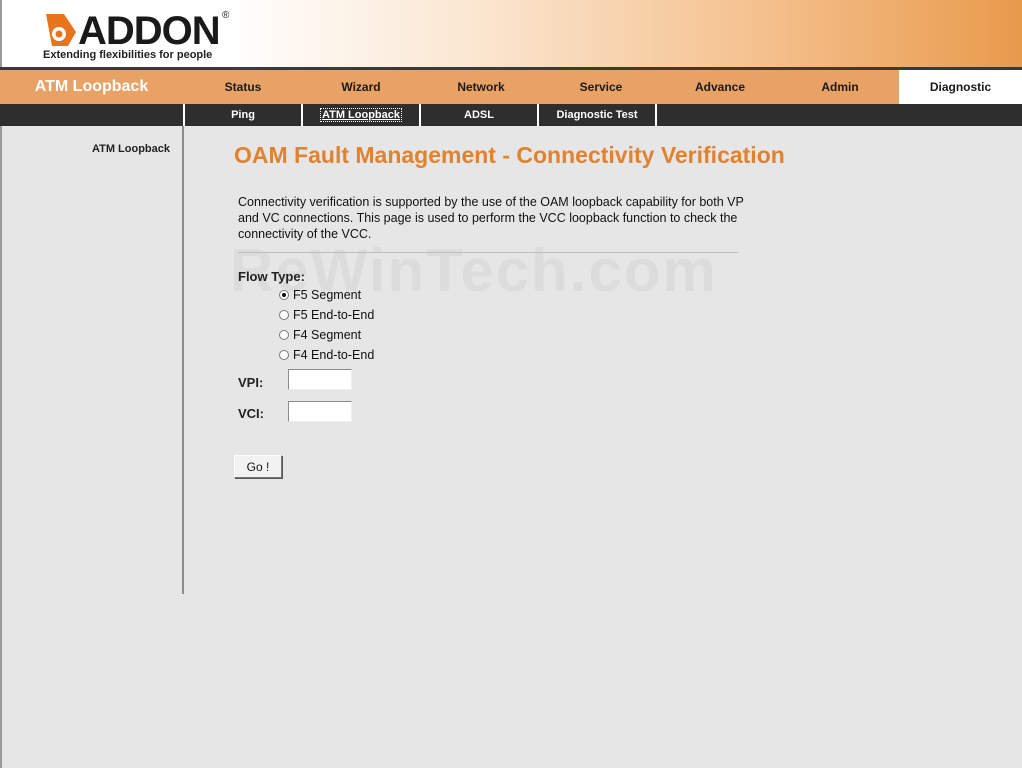 The image size is (1022, 768). I want to click on nav-tab-admin: Admin, so click(840, 87).